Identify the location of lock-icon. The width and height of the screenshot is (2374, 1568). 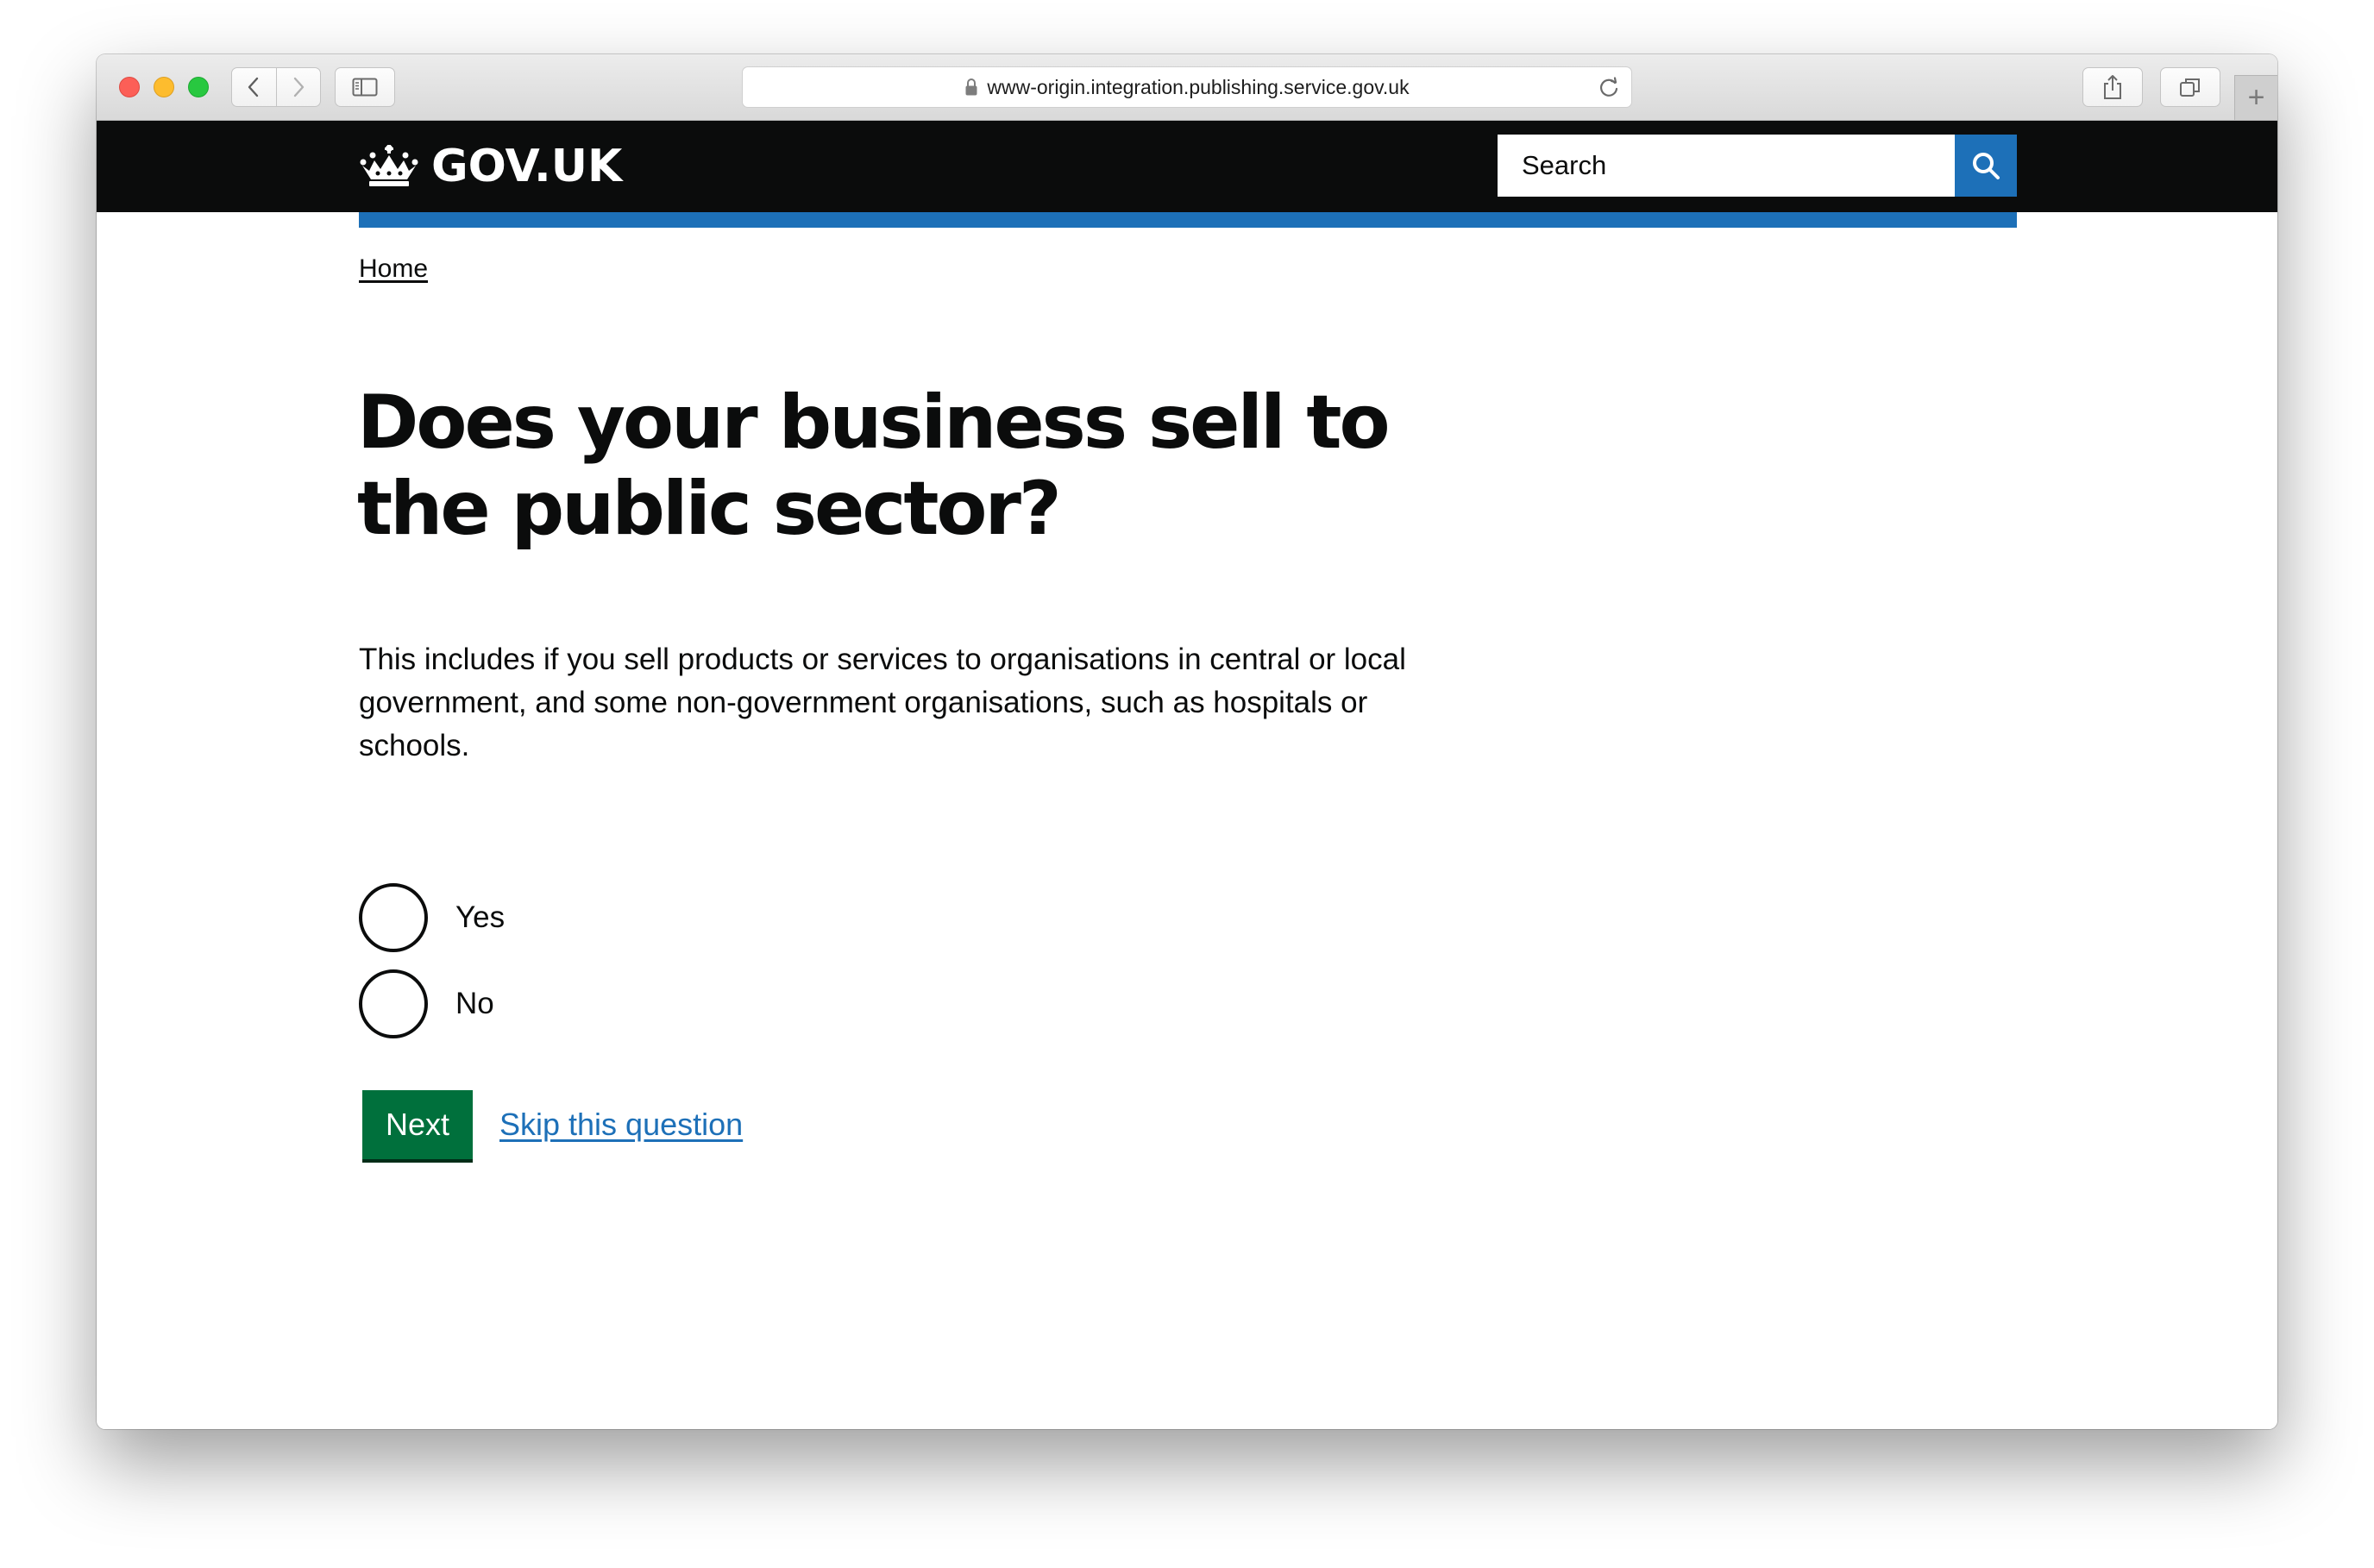
(971, 87).